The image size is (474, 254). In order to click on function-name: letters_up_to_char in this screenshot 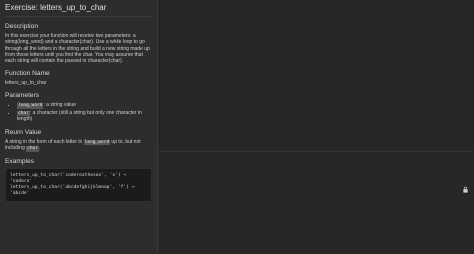, I will do `click(26, 83)`.